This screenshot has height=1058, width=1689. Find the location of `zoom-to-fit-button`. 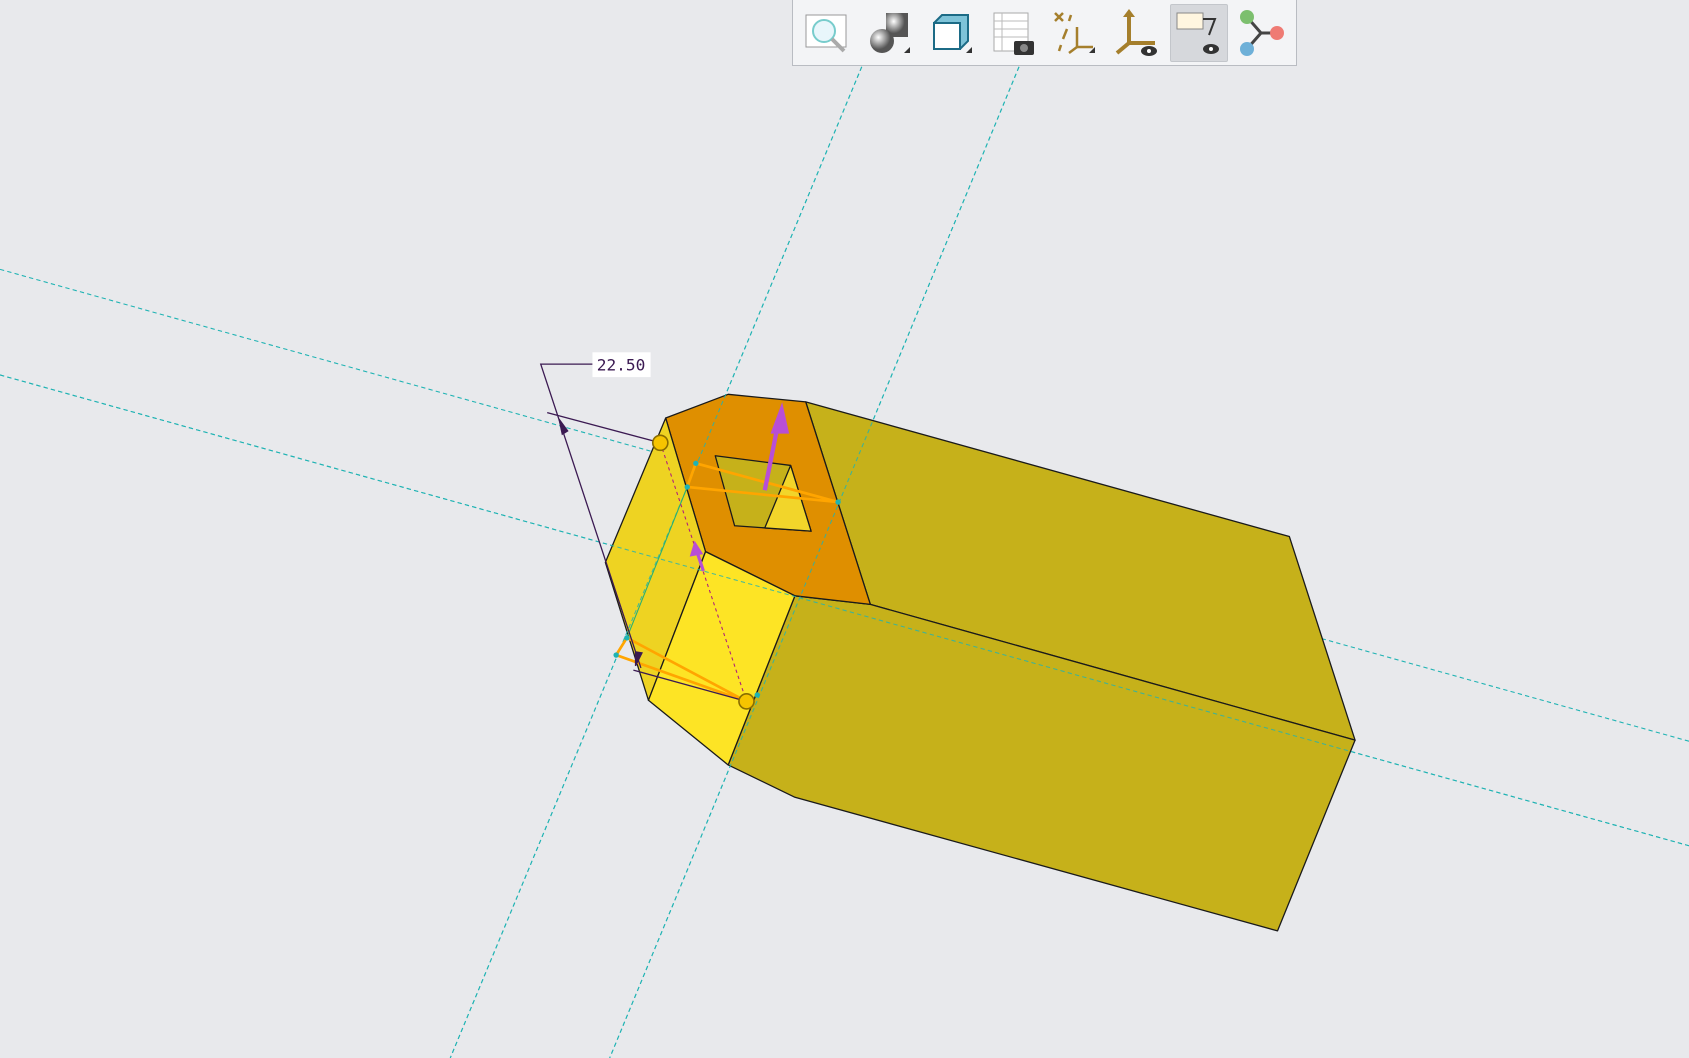

zoom-to-fit-button is located at coordinates (828, 33).